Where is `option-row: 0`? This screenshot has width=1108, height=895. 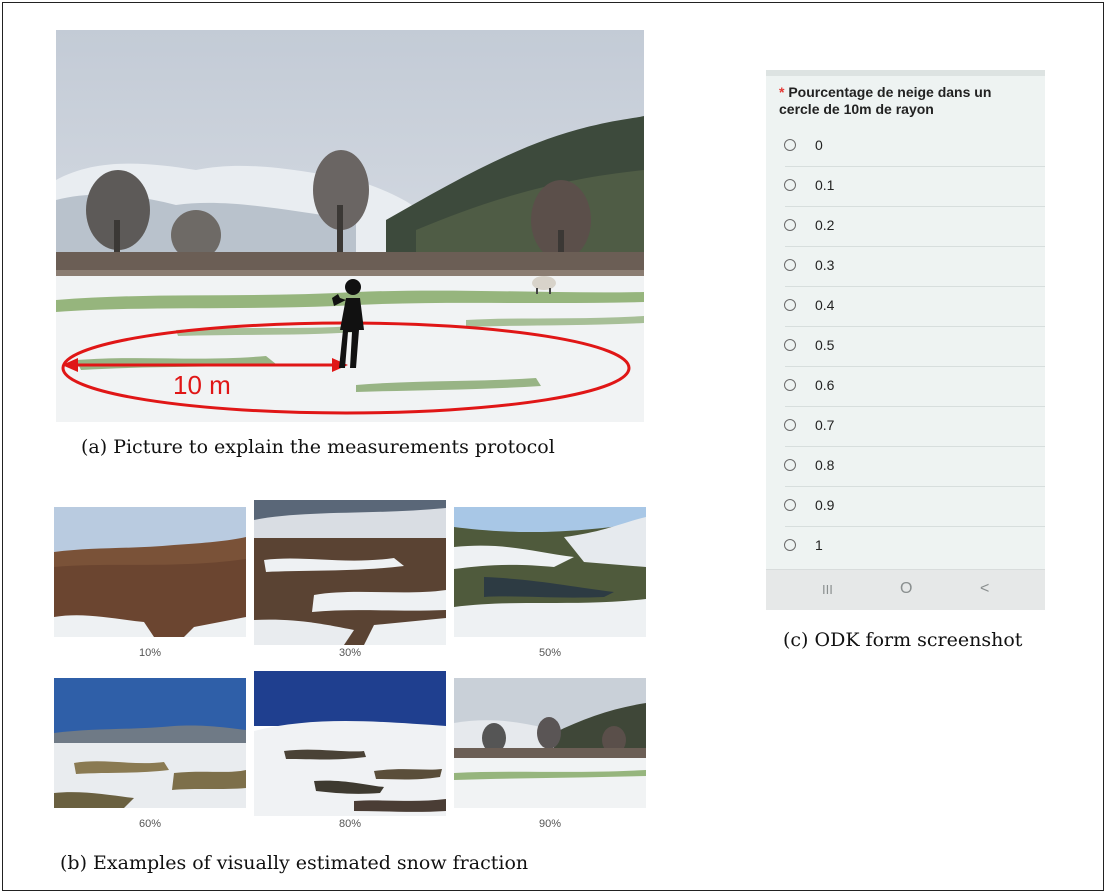
option-row: 0 is located at coordinates (905, 147).